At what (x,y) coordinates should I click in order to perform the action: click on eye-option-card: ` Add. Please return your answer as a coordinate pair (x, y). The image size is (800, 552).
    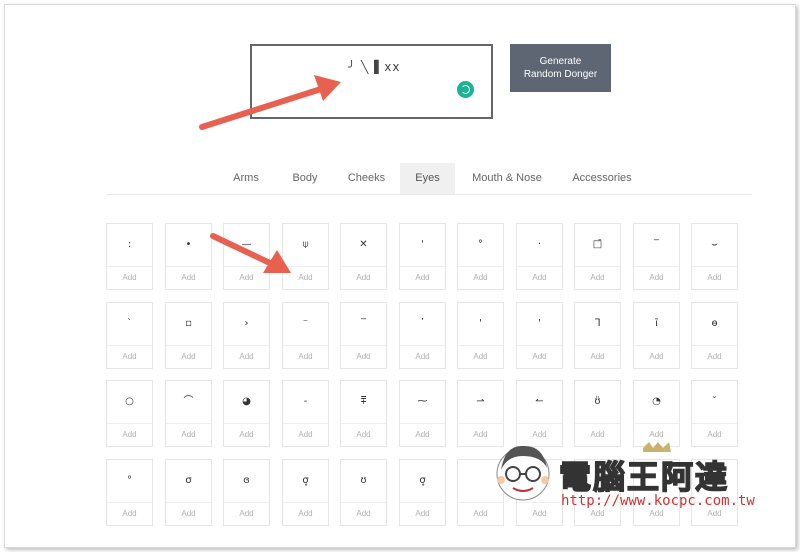
    Looking at the image, I should click on (129, 335).